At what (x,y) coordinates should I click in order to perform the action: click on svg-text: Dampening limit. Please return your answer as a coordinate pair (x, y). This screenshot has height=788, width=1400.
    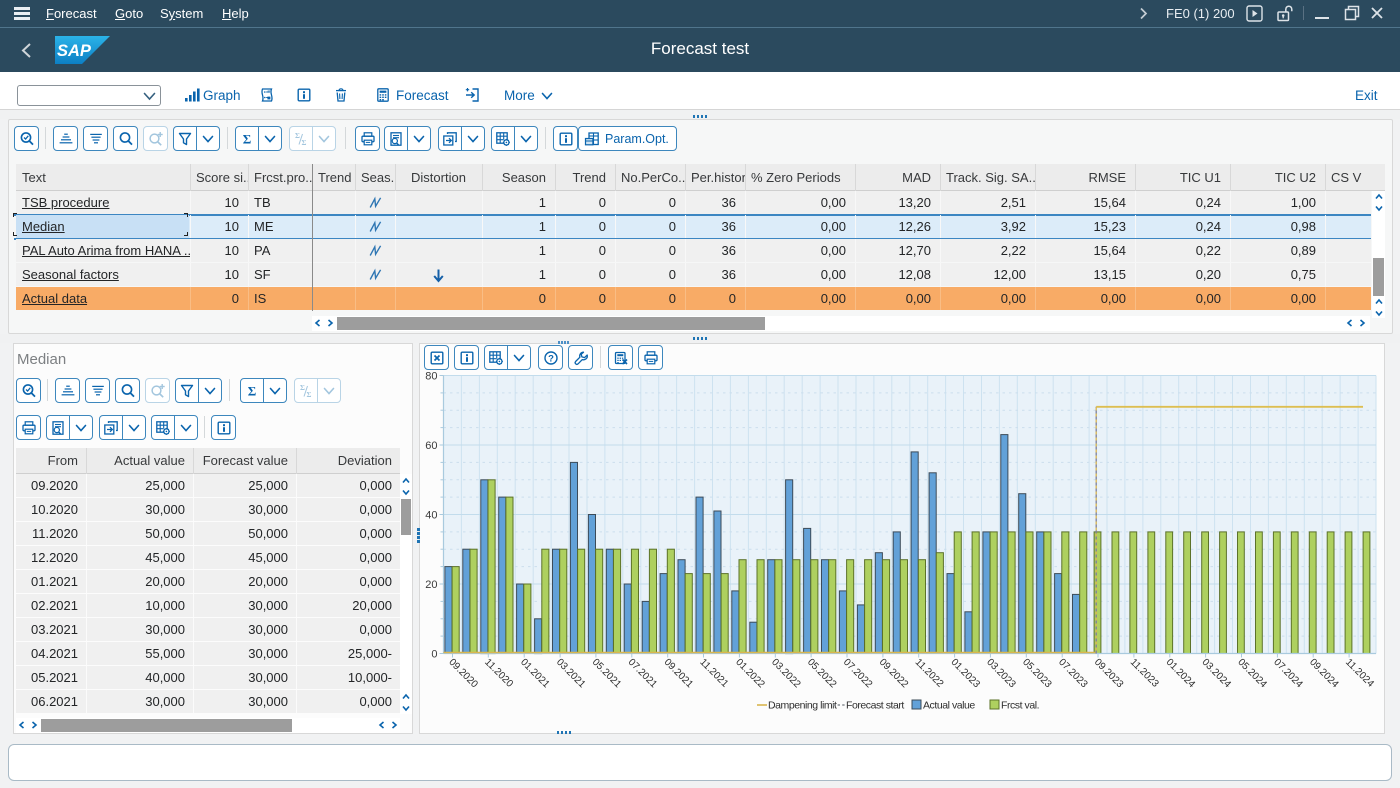
    Looking at the image, I should click on (802, 706).